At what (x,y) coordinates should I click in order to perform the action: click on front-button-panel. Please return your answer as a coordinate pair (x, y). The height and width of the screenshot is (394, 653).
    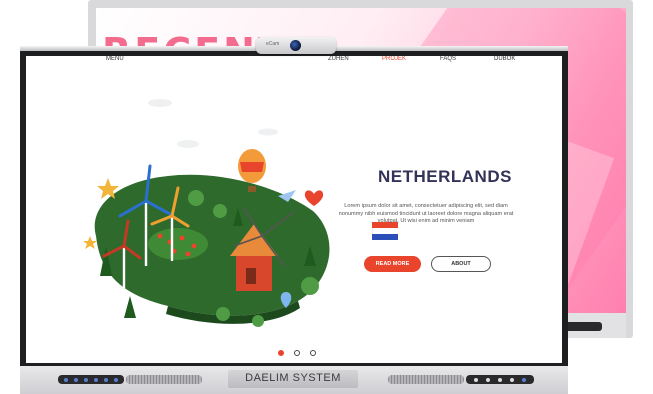
    Looking at the image, I should click on (500, 379).